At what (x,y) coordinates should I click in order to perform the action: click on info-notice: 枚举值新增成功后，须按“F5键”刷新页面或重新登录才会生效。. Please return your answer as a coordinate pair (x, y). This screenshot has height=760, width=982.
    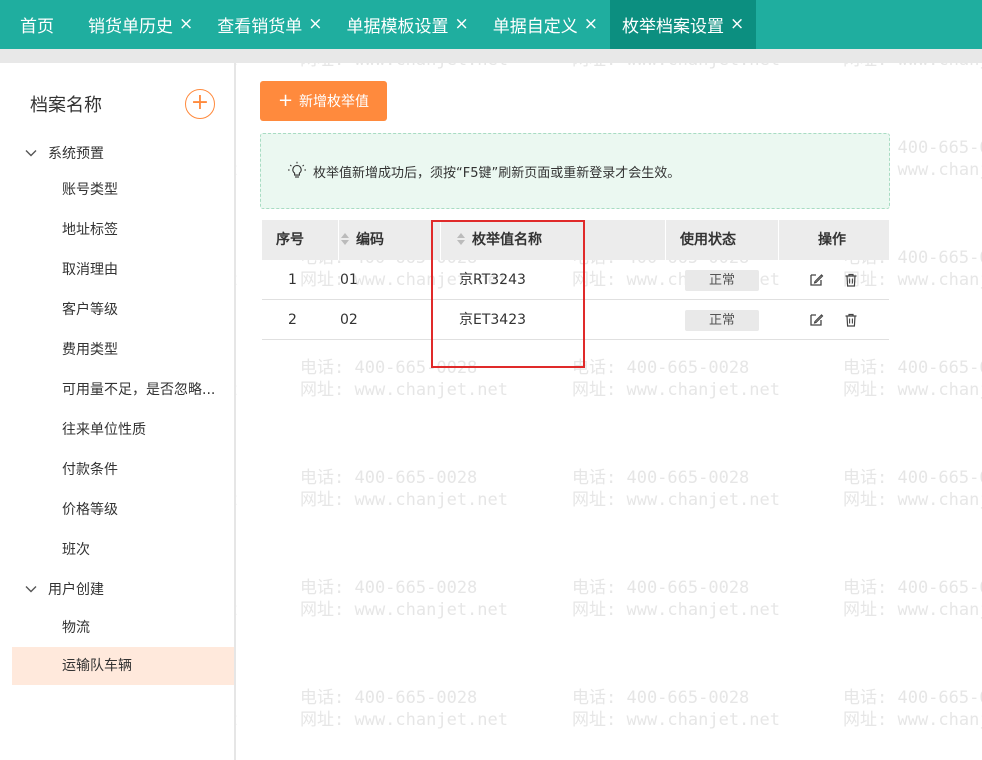
    Looking at the image, I should click on (575, 171).